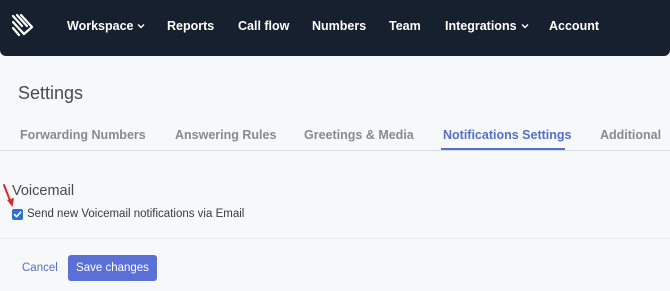  I want to click on nav-item-label: Reports, so click(191, 26).